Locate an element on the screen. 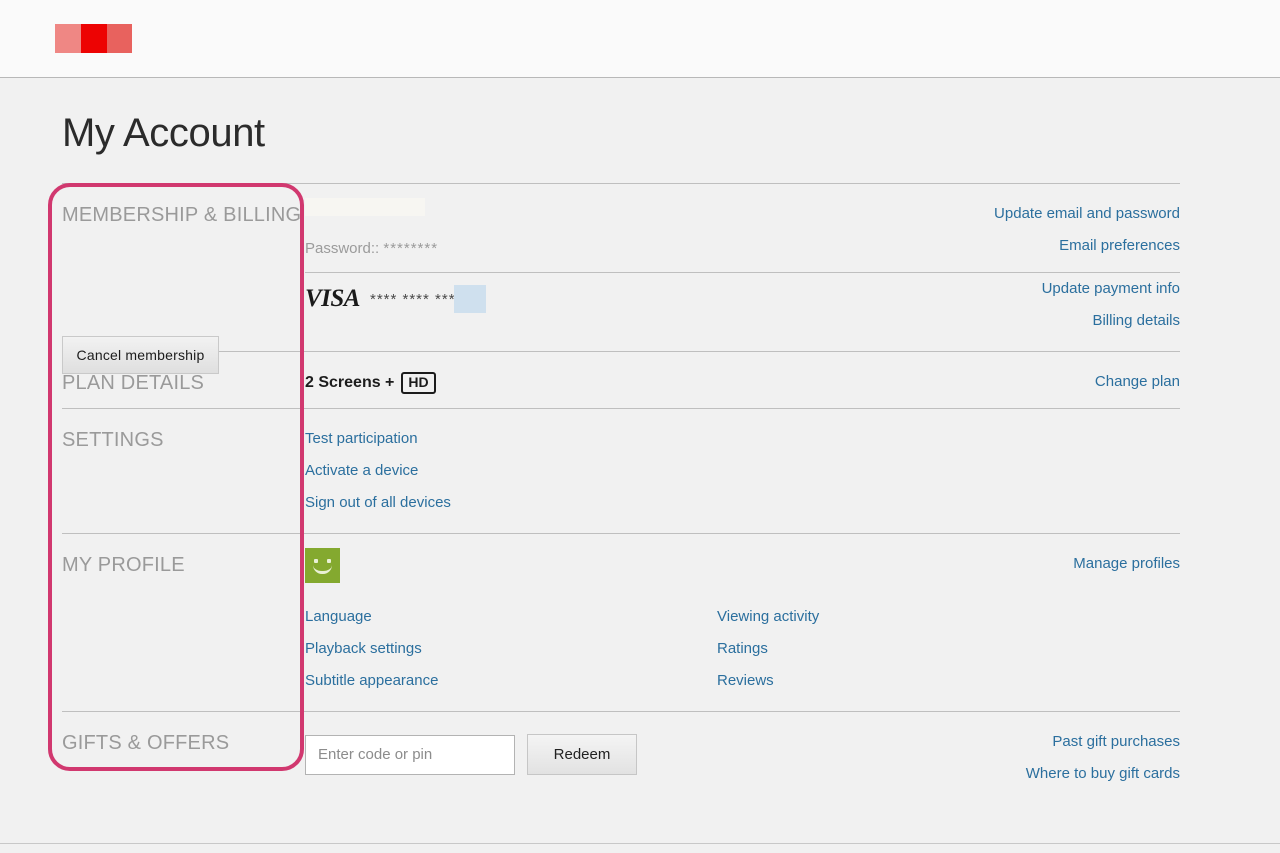 This screenshot has width=1280, height=853. section-plan-details: PLAN DETAILS 2 Screens + HD Change plan is located at coordinates (621, 379).